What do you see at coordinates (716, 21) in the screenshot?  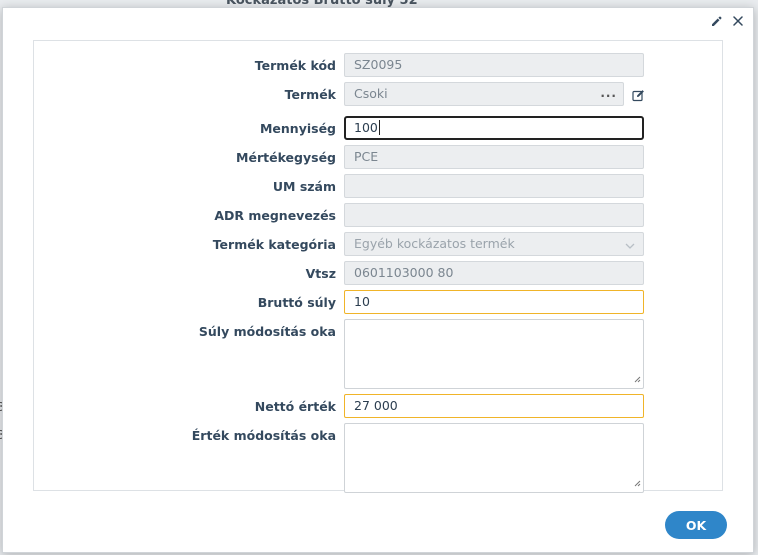 I see `pencil-icon` at bounding box center [716, 21].